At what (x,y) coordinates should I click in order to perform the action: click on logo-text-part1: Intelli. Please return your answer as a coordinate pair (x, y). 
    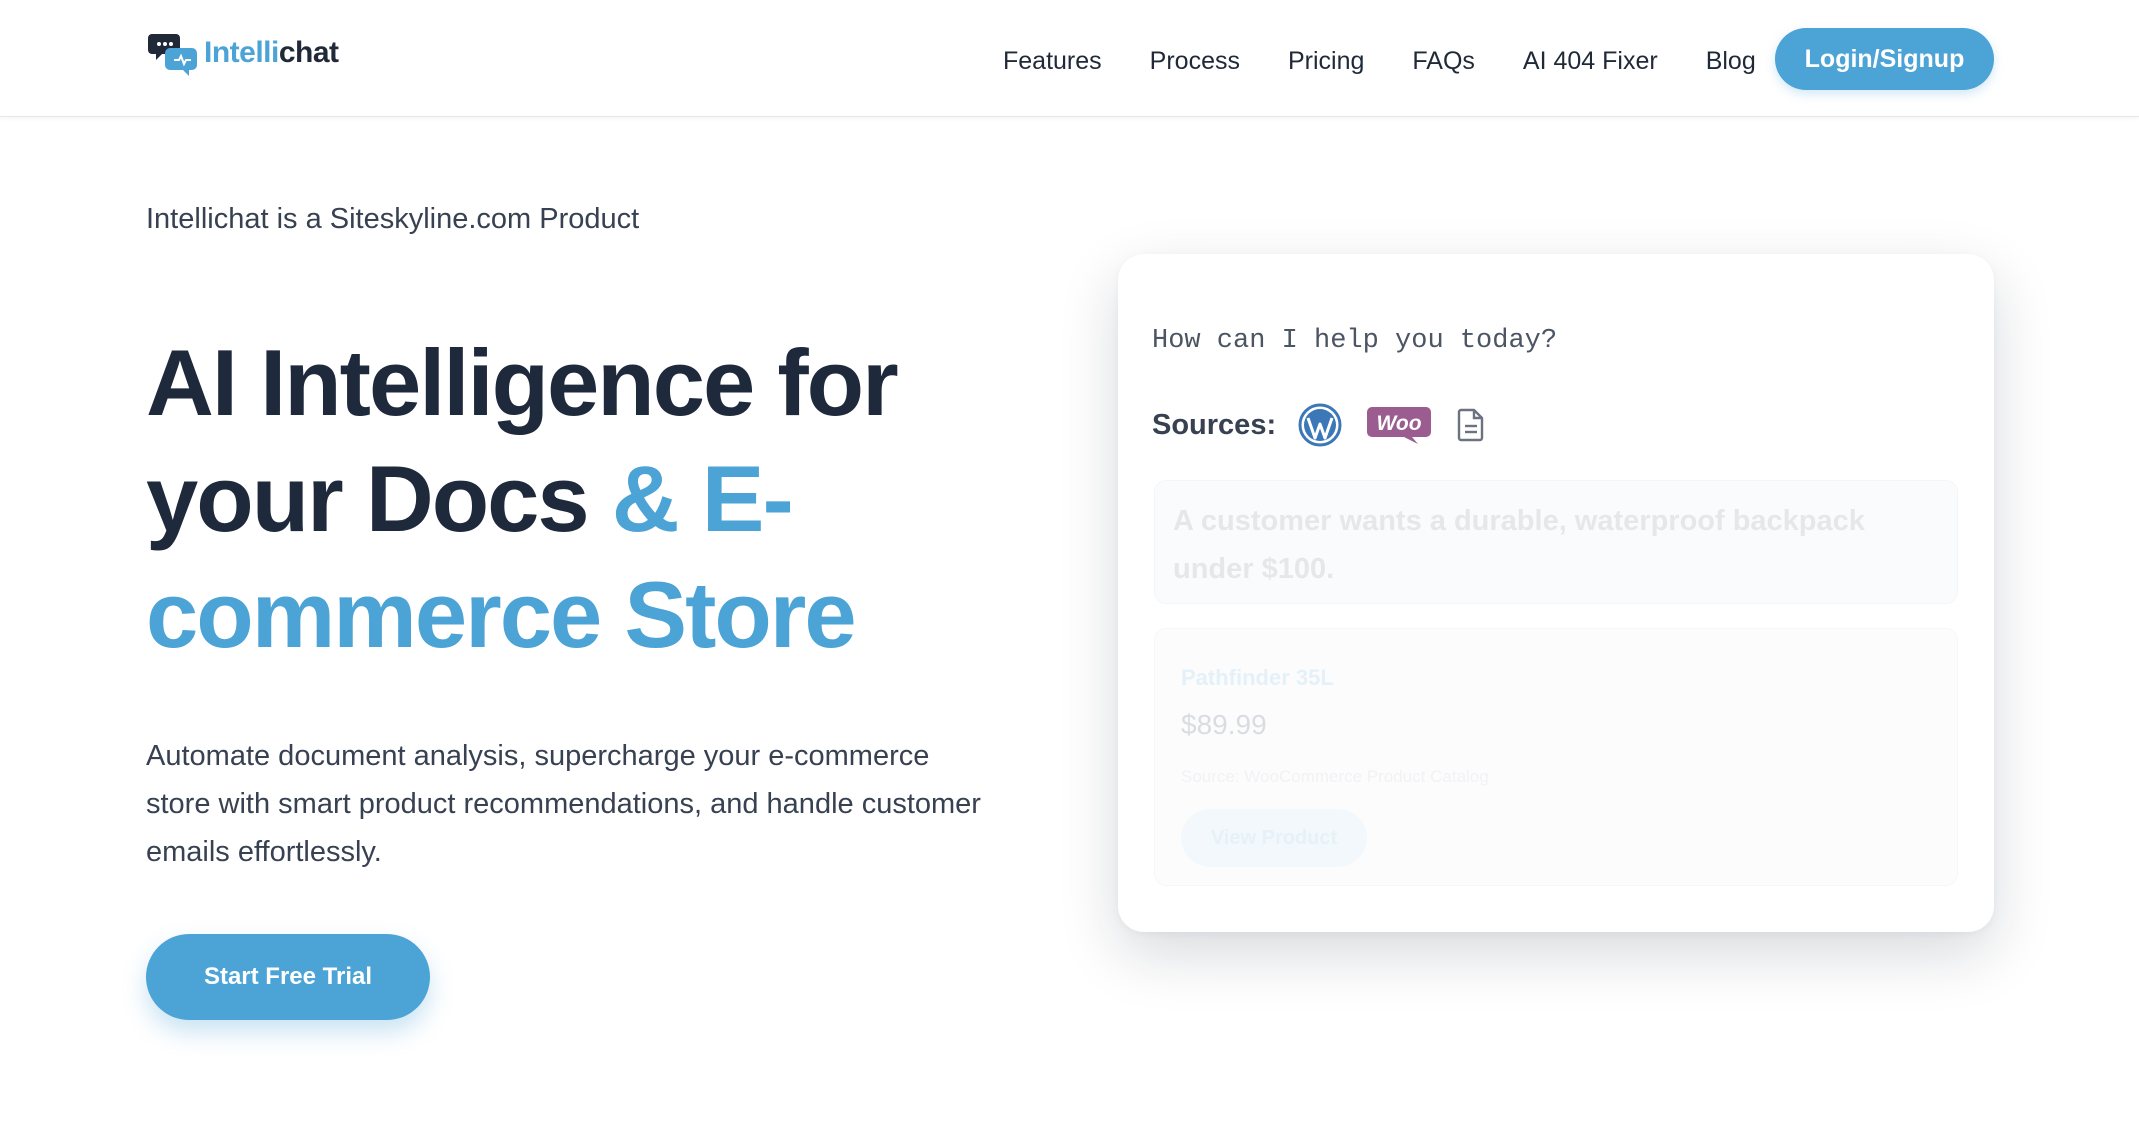
    Looking at the image, I should click on (241, 52).